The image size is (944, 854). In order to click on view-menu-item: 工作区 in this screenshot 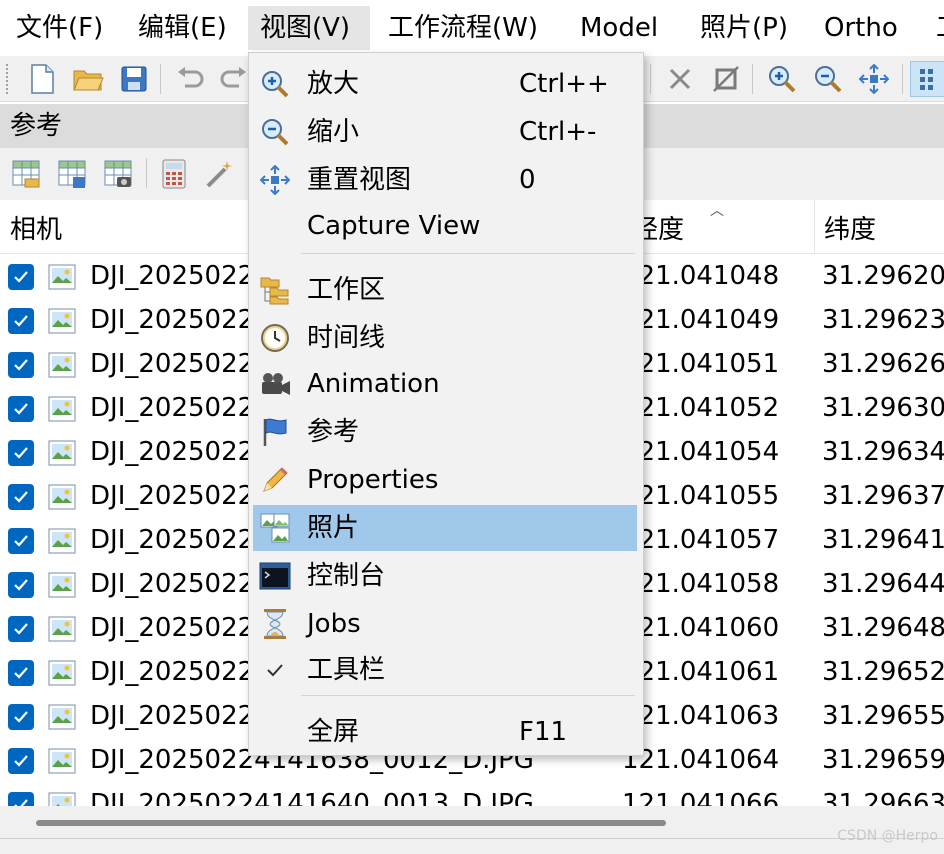, I will do `click(445, 290)`.